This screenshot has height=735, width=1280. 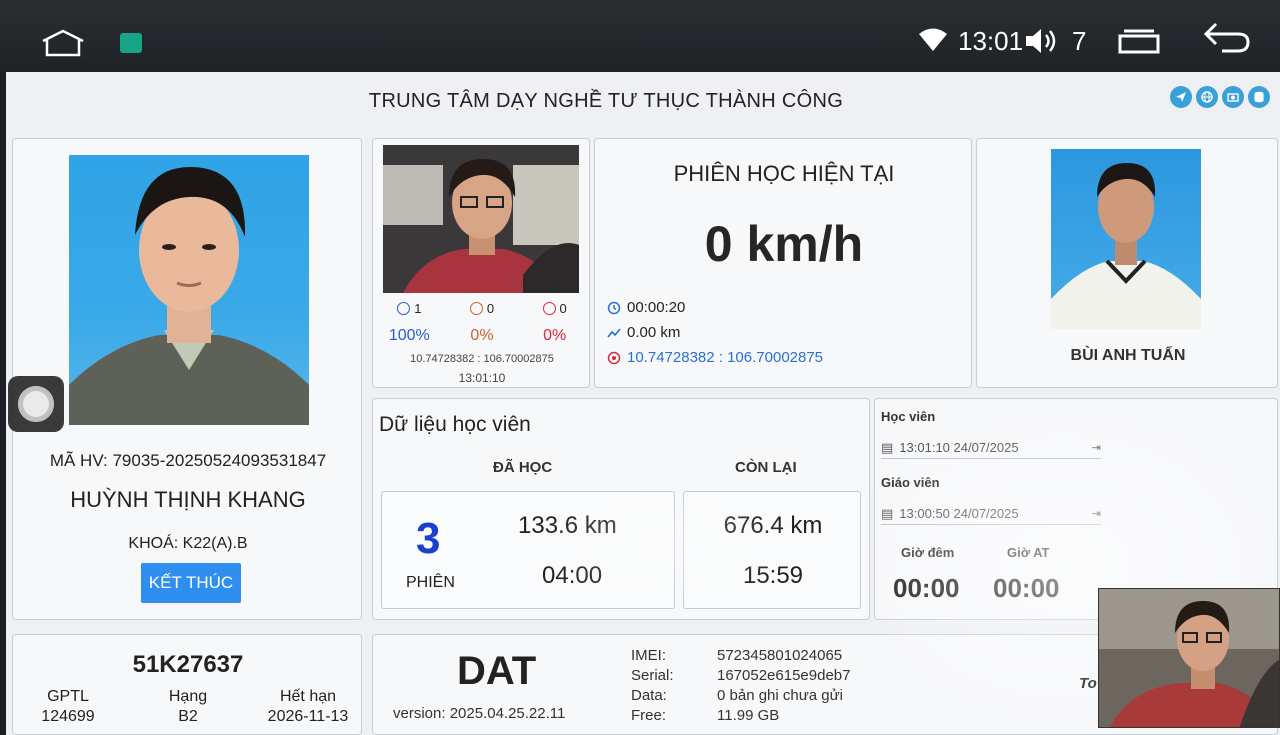 What do you see at coordinates (428, 538) in the screenshot?
I see `sessions-count: 3` at bounding box center [428, 538].